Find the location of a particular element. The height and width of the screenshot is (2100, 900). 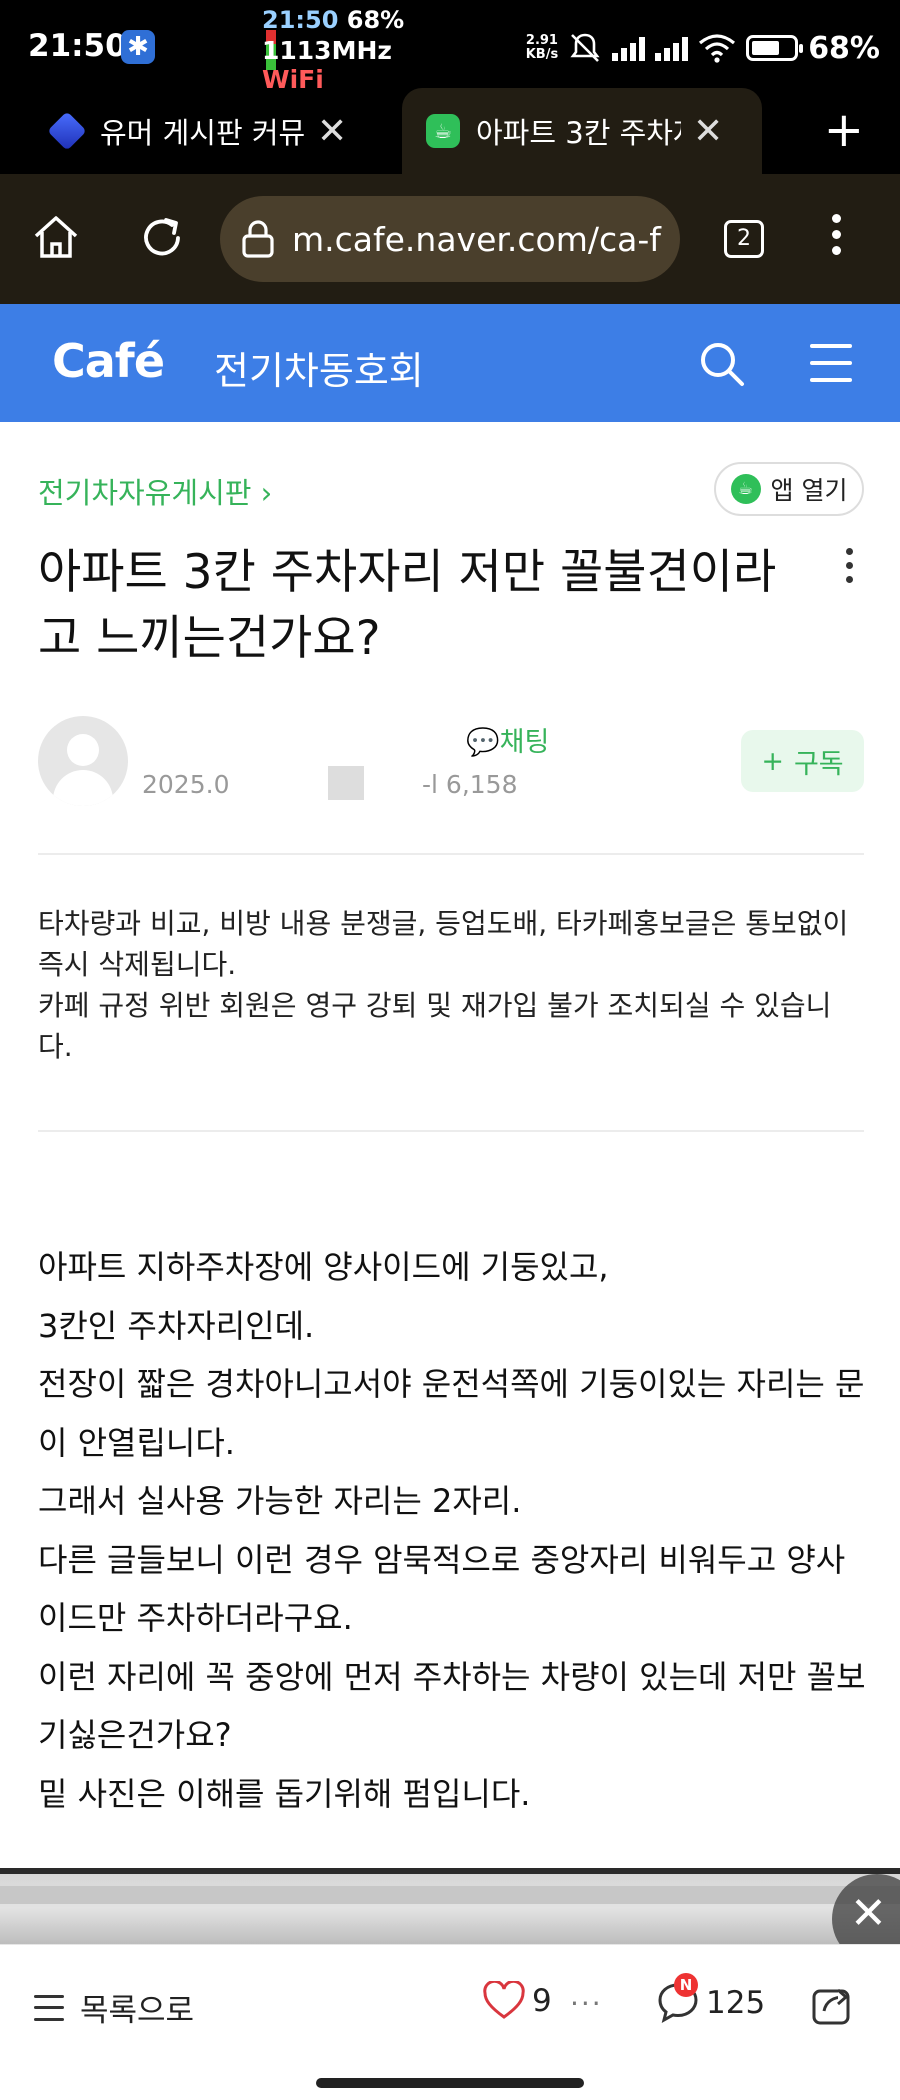

notice-line: 카페 규정 위반 회원은 영구 강퇴 및 재가입 불가 조치되실 수 있습니다. is located at coordinates (435, 1026).